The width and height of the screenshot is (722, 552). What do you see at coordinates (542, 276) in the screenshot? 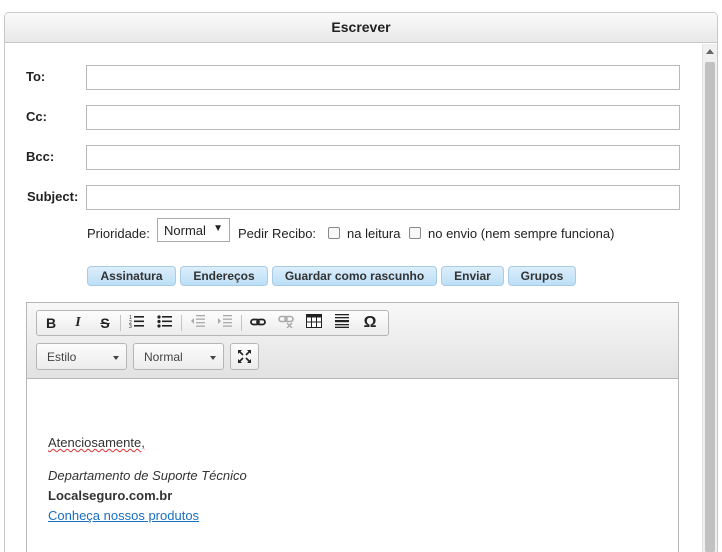
I see `groups-button: Grupos` at bounding box center [542, 276].